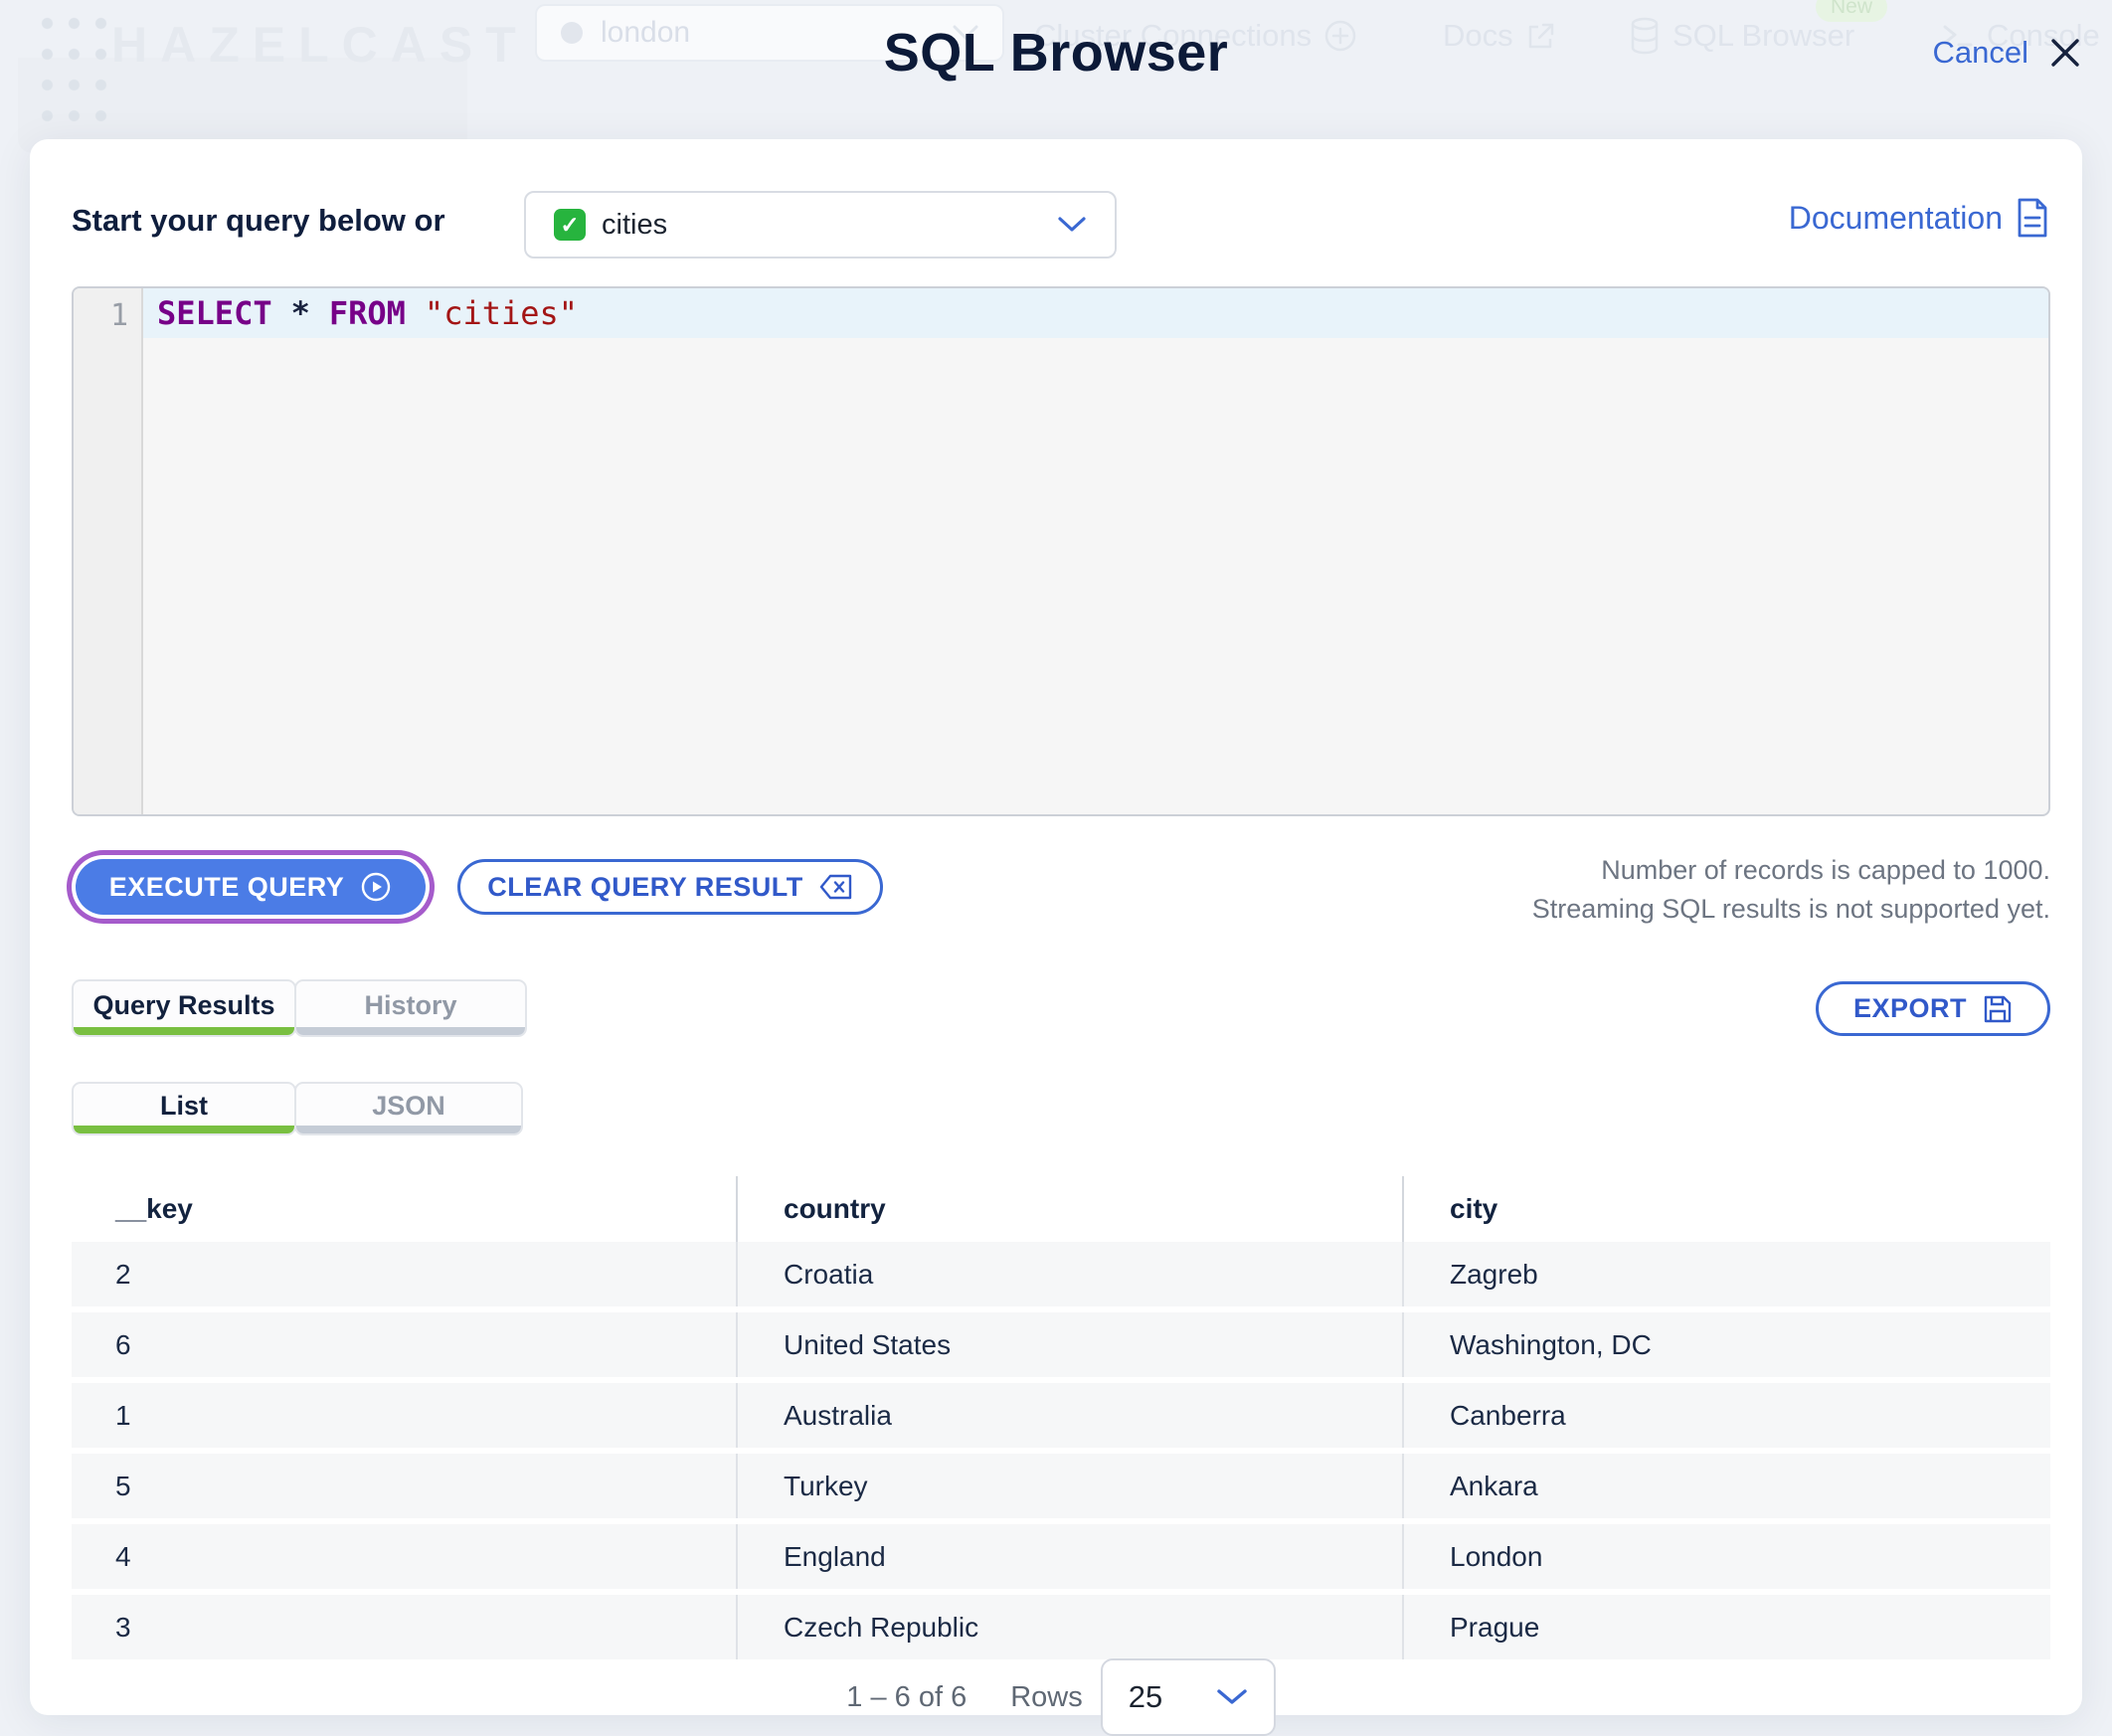  I want to click on cell-country: United States, so click(1069, 1344).